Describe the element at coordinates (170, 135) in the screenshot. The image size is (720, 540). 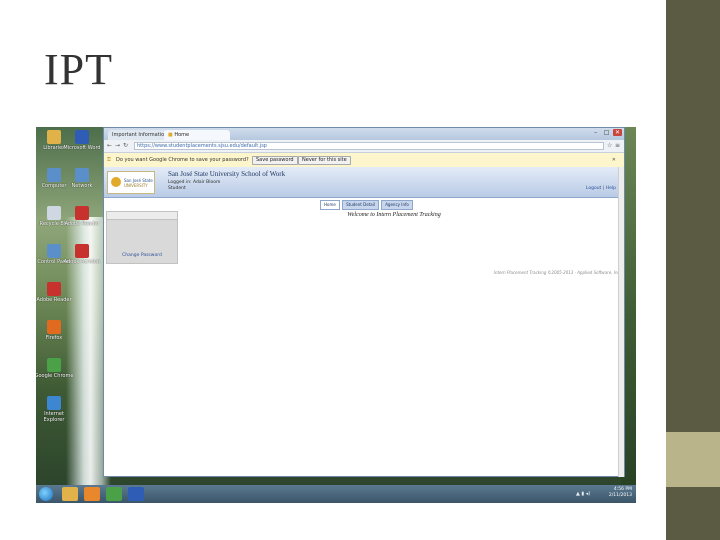
I see `home-page-icon: ■` at that location.